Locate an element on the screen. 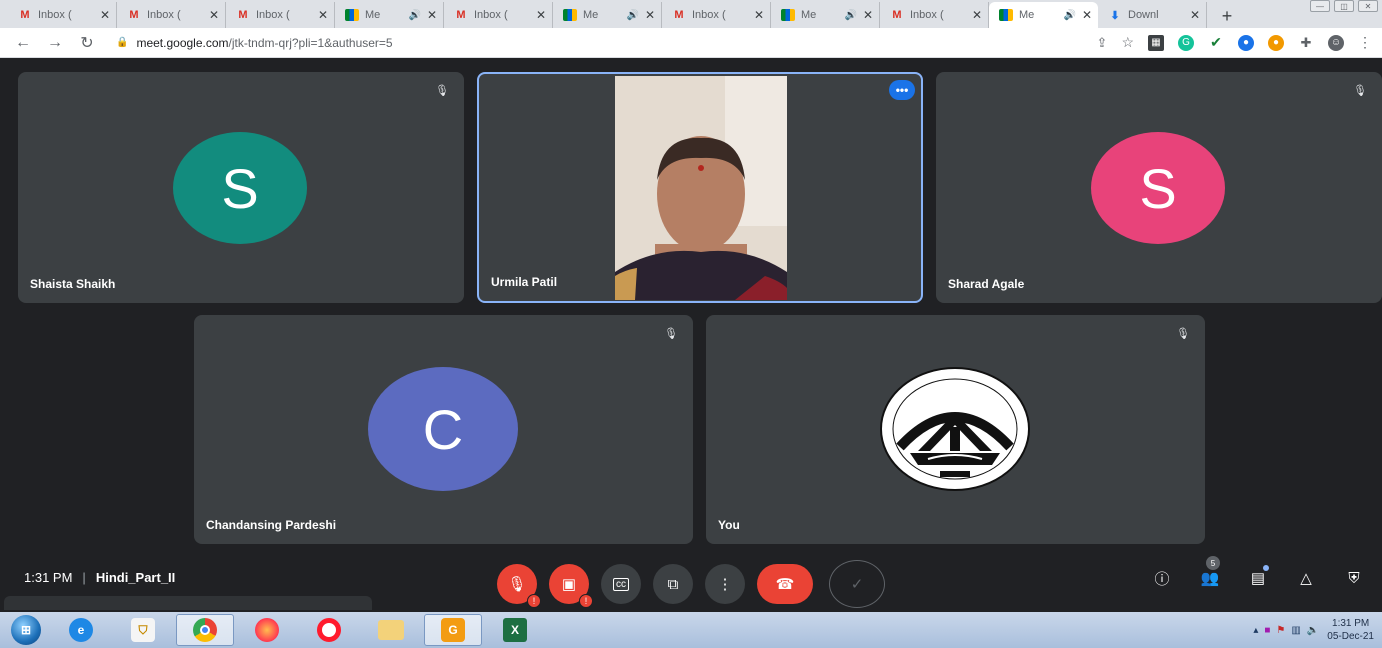 This screenshot has width=1382, height=648. minimize-button: — is located at coordinates (1320, 6).